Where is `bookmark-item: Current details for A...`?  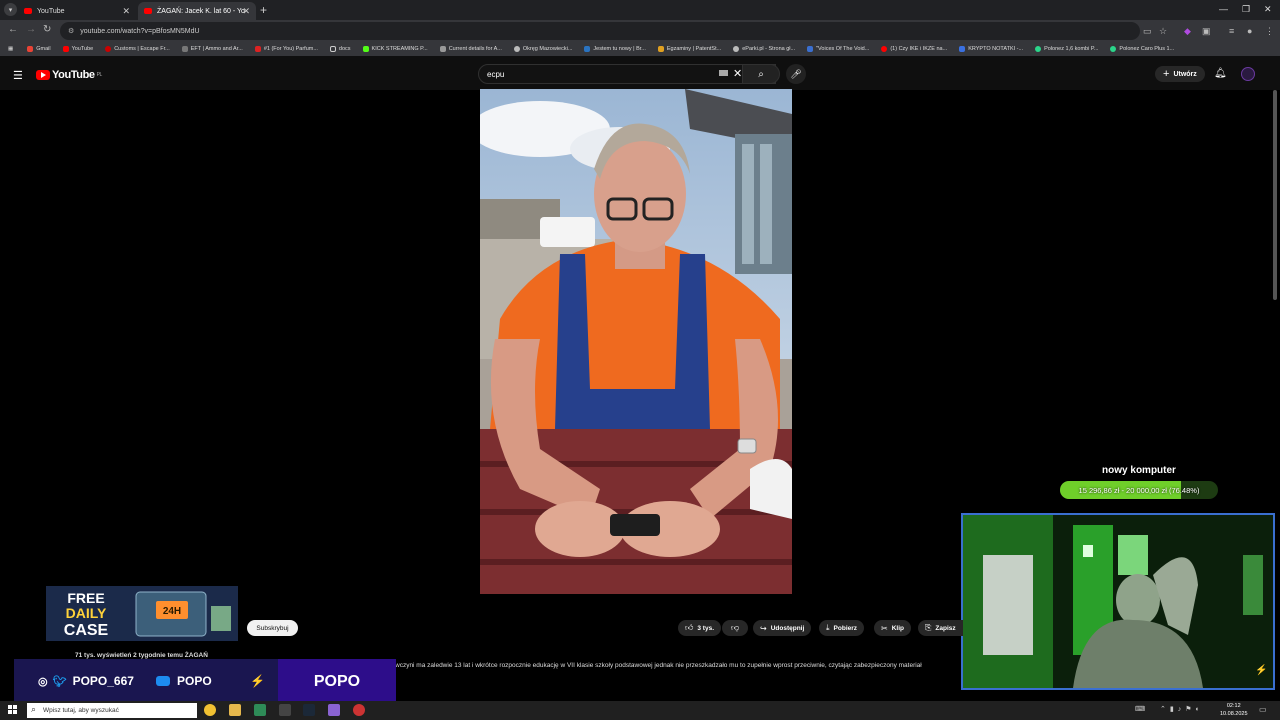 bookmark-item: Current details for A... is located at coordinates (470, 49).